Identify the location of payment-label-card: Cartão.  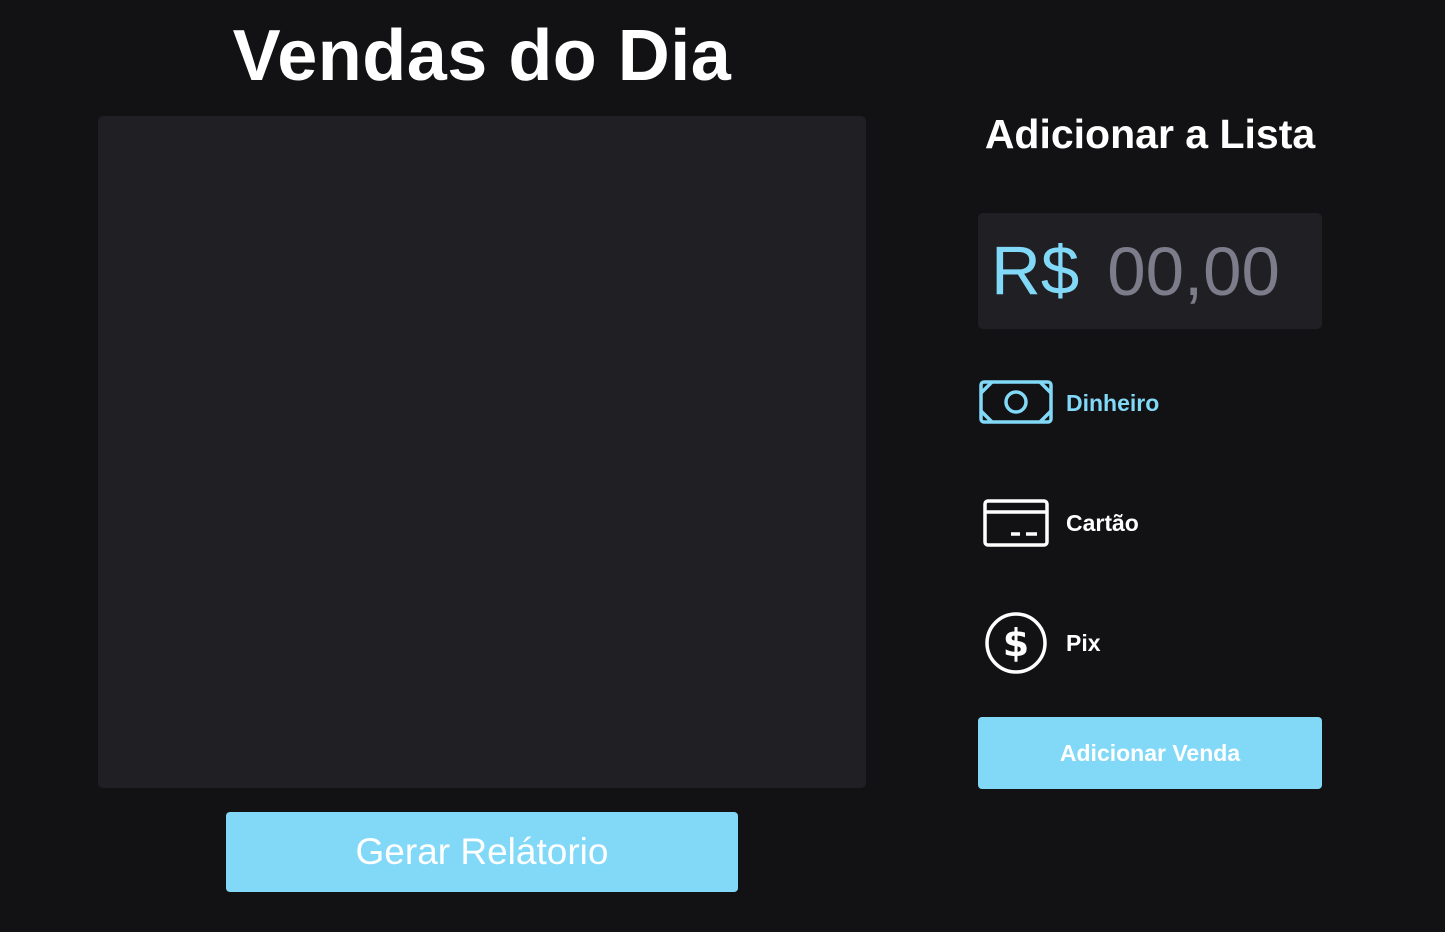
(1102, 522).